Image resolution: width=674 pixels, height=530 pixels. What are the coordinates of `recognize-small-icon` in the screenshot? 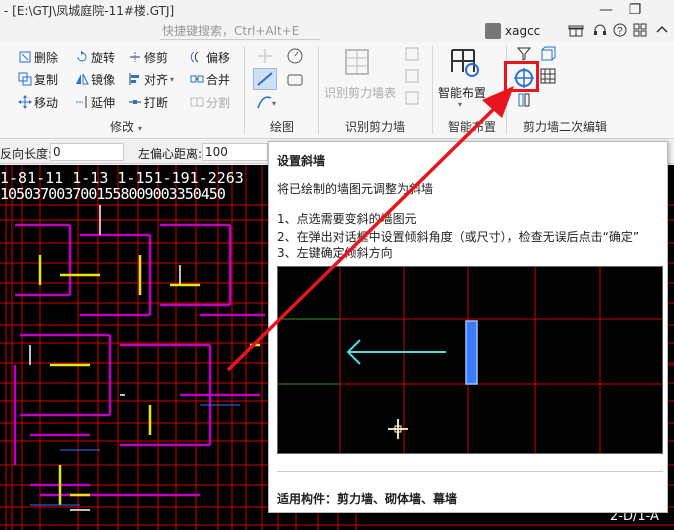 It's located at (412, 54).